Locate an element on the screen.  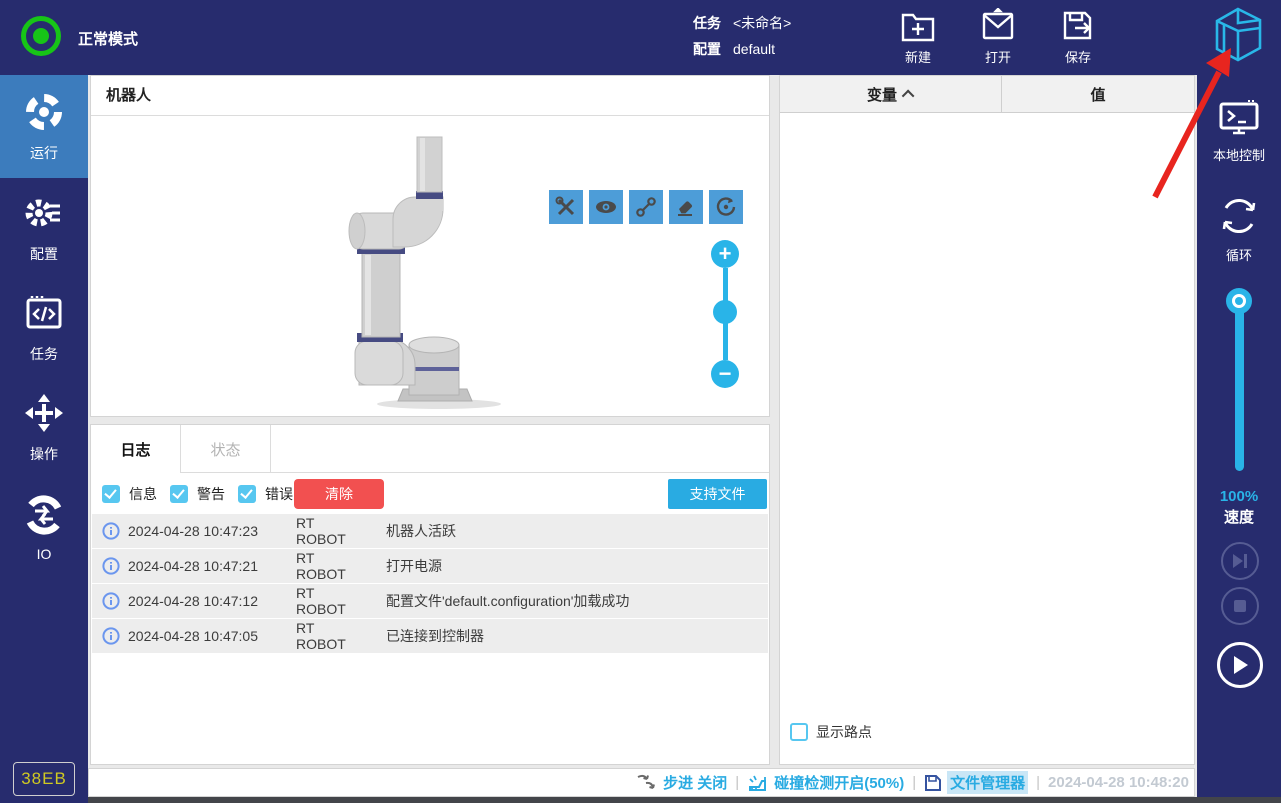
log-message: 机器人活跃 is located at coordinates (421, 531).